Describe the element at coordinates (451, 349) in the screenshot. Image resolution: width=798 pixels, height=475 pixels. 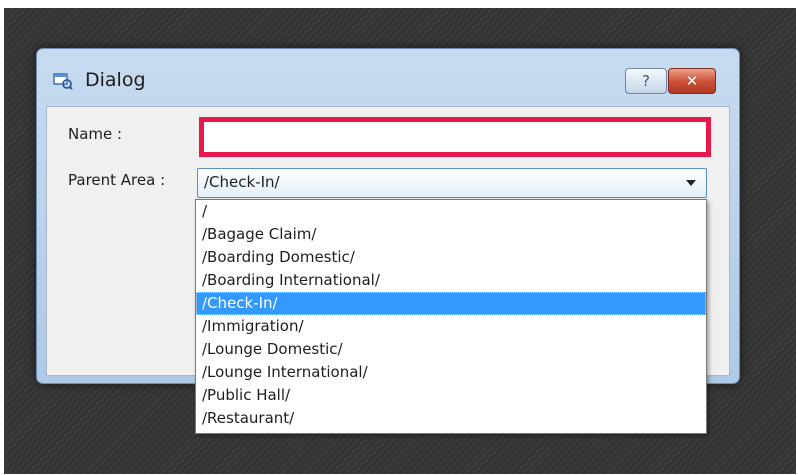
I see `dropdown-option: /Lounge Domestic/` at that location.